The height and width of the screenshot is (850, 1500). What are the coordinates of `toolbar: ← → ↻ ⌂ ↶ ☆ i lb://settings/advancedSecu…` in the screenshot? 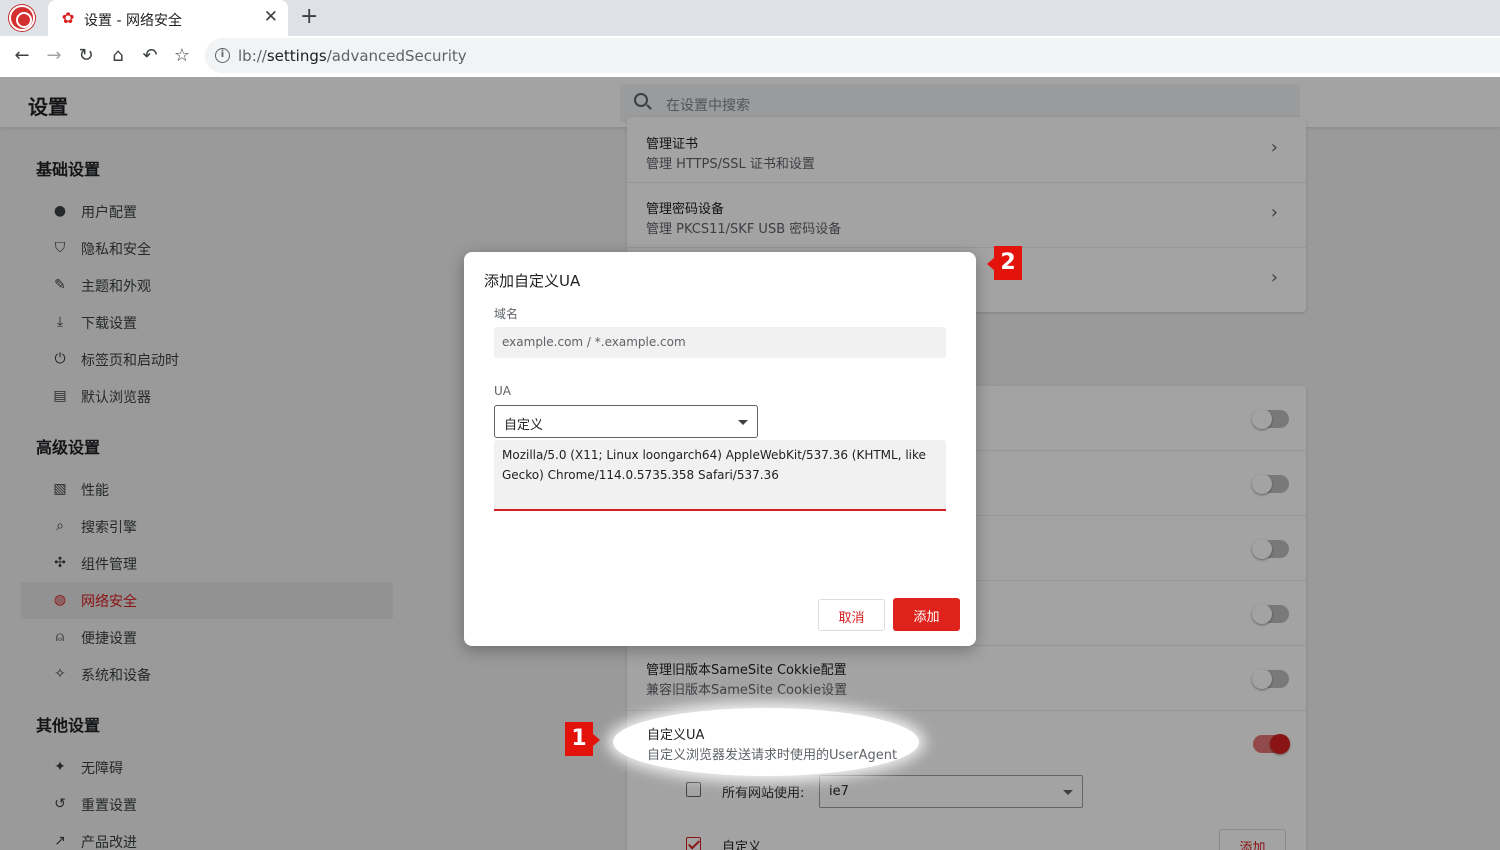 It's located at (750, 56).